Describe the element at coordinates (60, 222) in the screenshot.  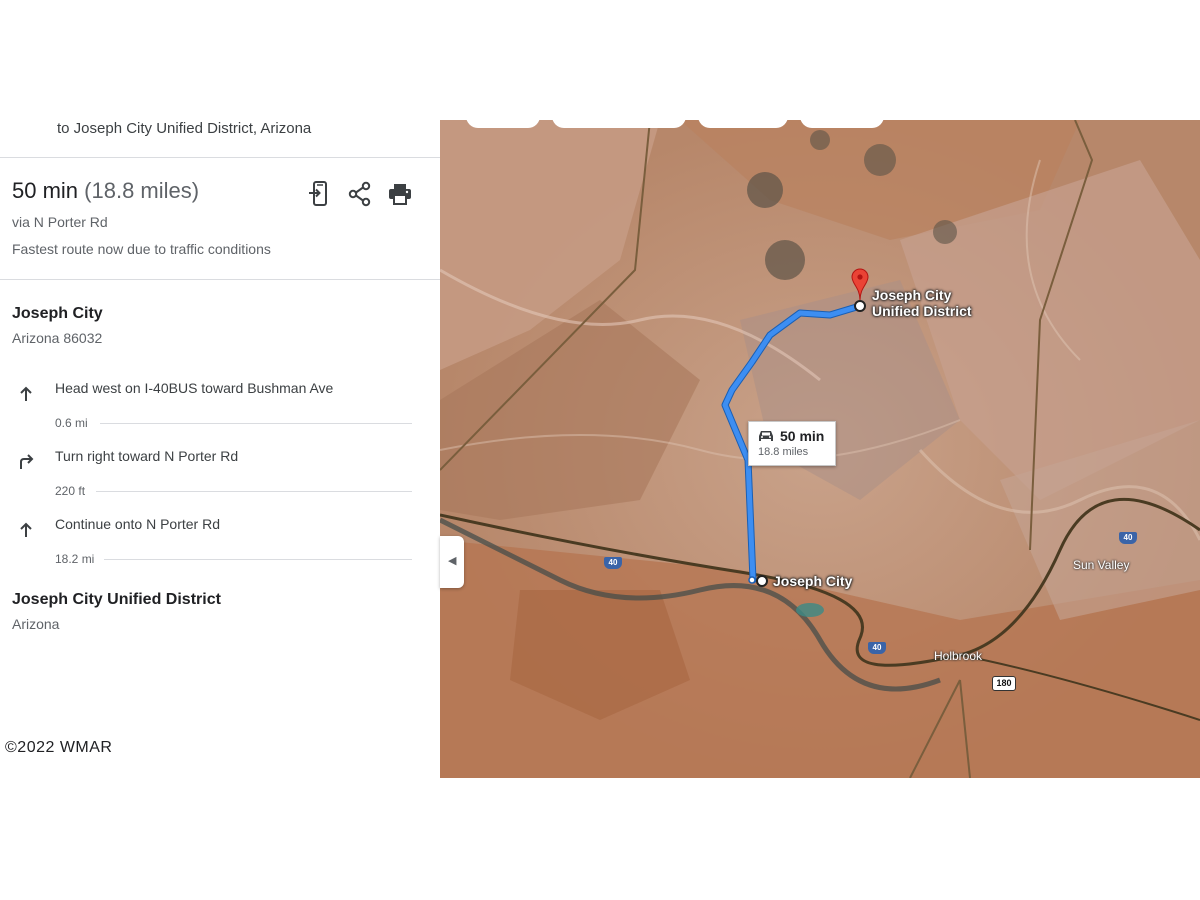
I see `route-via: via N Porter Rd` at that location.